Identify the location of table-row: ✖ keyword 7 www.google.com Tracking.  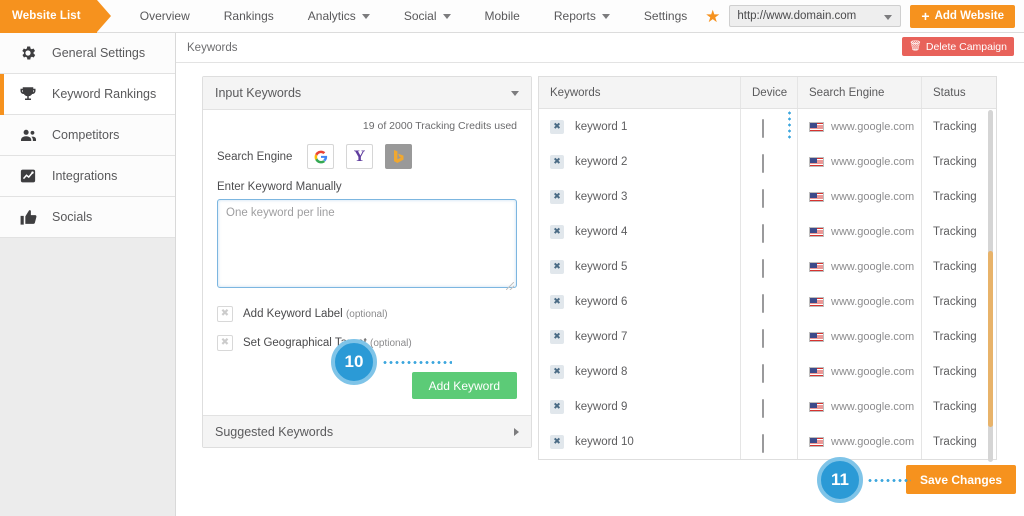
(767, 336).